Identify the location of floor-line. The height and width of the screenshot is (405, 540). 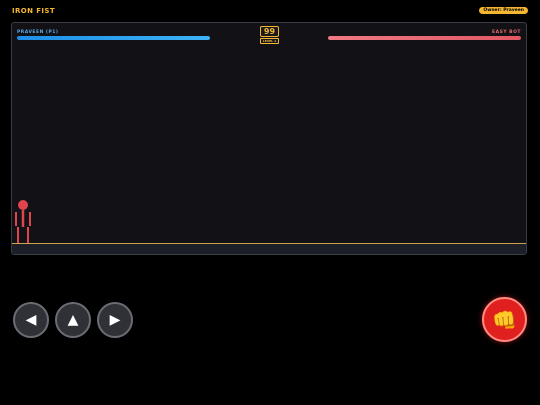
(269, 243).